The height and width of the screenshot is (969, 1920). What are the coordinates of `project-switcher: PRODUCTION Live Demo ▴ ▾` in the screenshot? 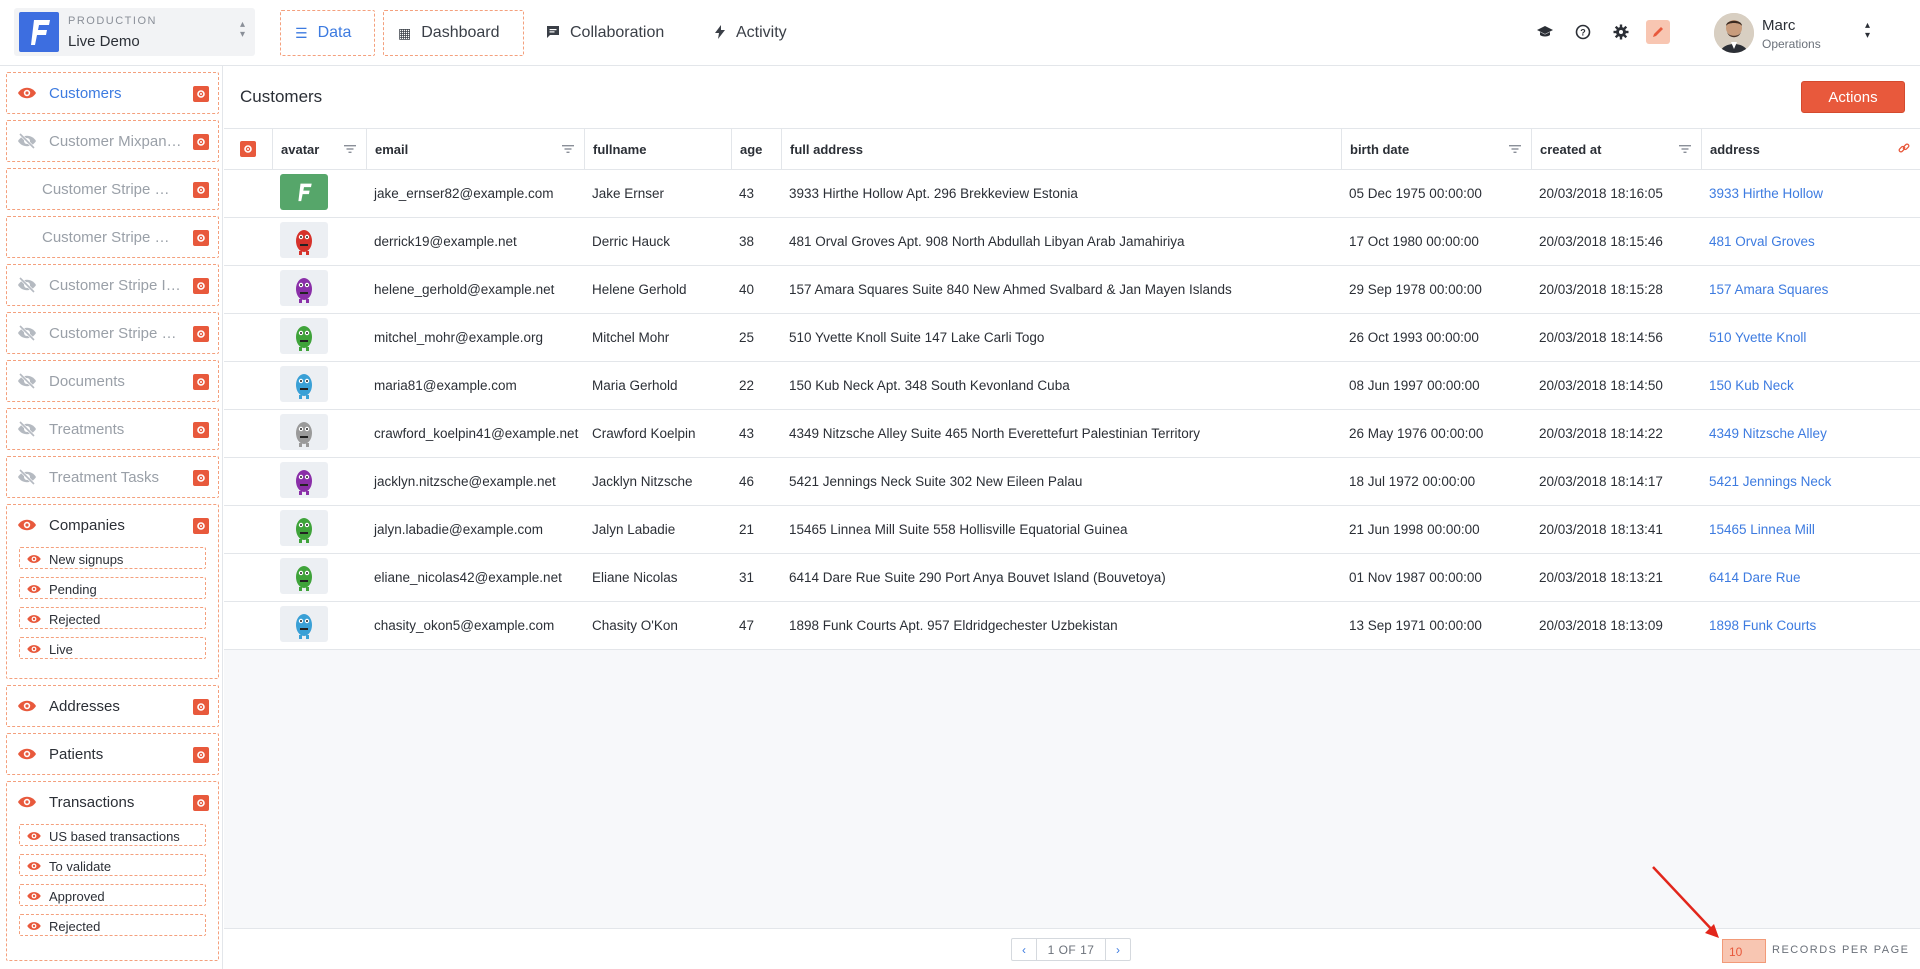 It's located at (134, 32).